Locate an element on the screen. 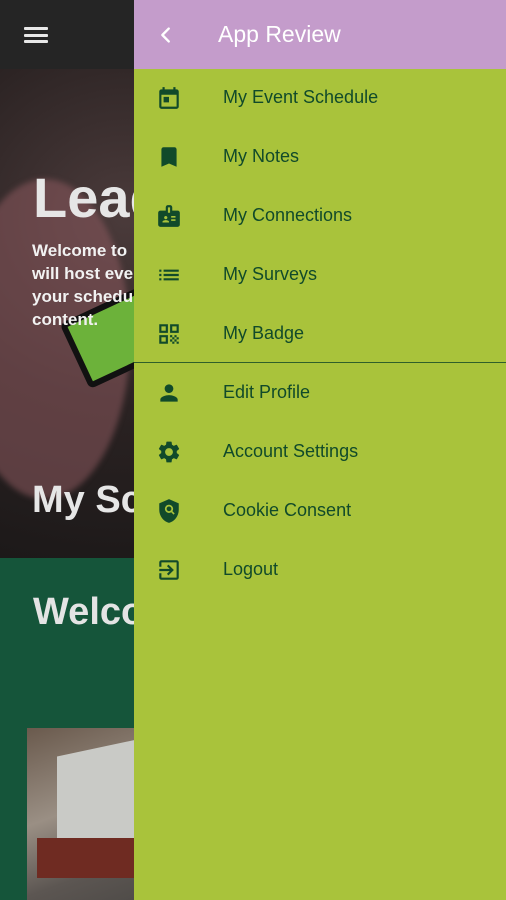  menu-item-my-event-schedule: My Event Schedule is located at coordinates (320, 98).